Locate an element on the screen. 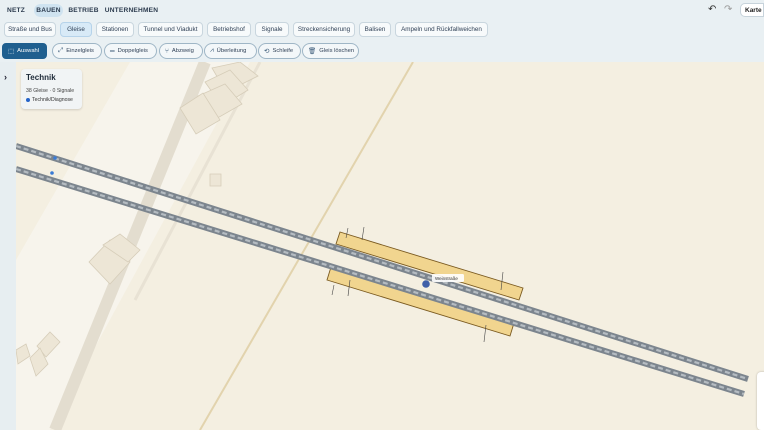 This screenshot has height=430, width=764. chevron-right-icon: › is located at coordinates (5, 77).